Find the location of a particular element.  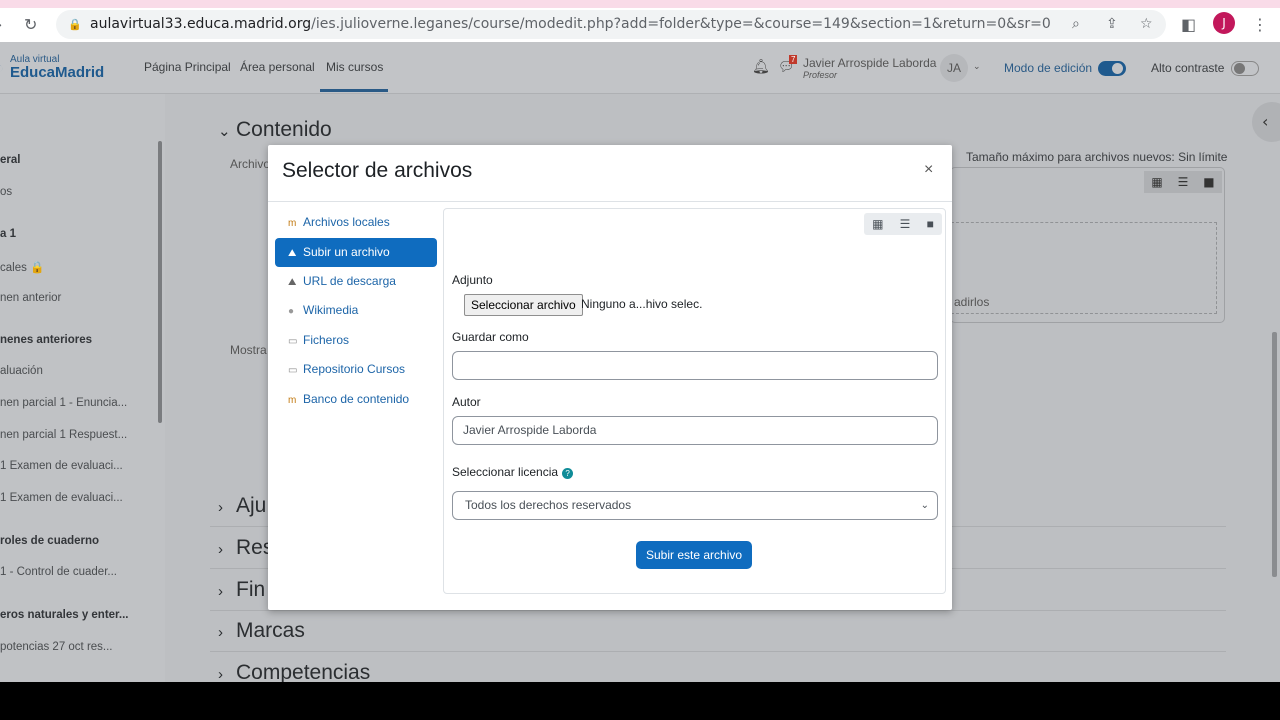

bookmark-star-icon: ☆ is located at coordinates (1146, 24).